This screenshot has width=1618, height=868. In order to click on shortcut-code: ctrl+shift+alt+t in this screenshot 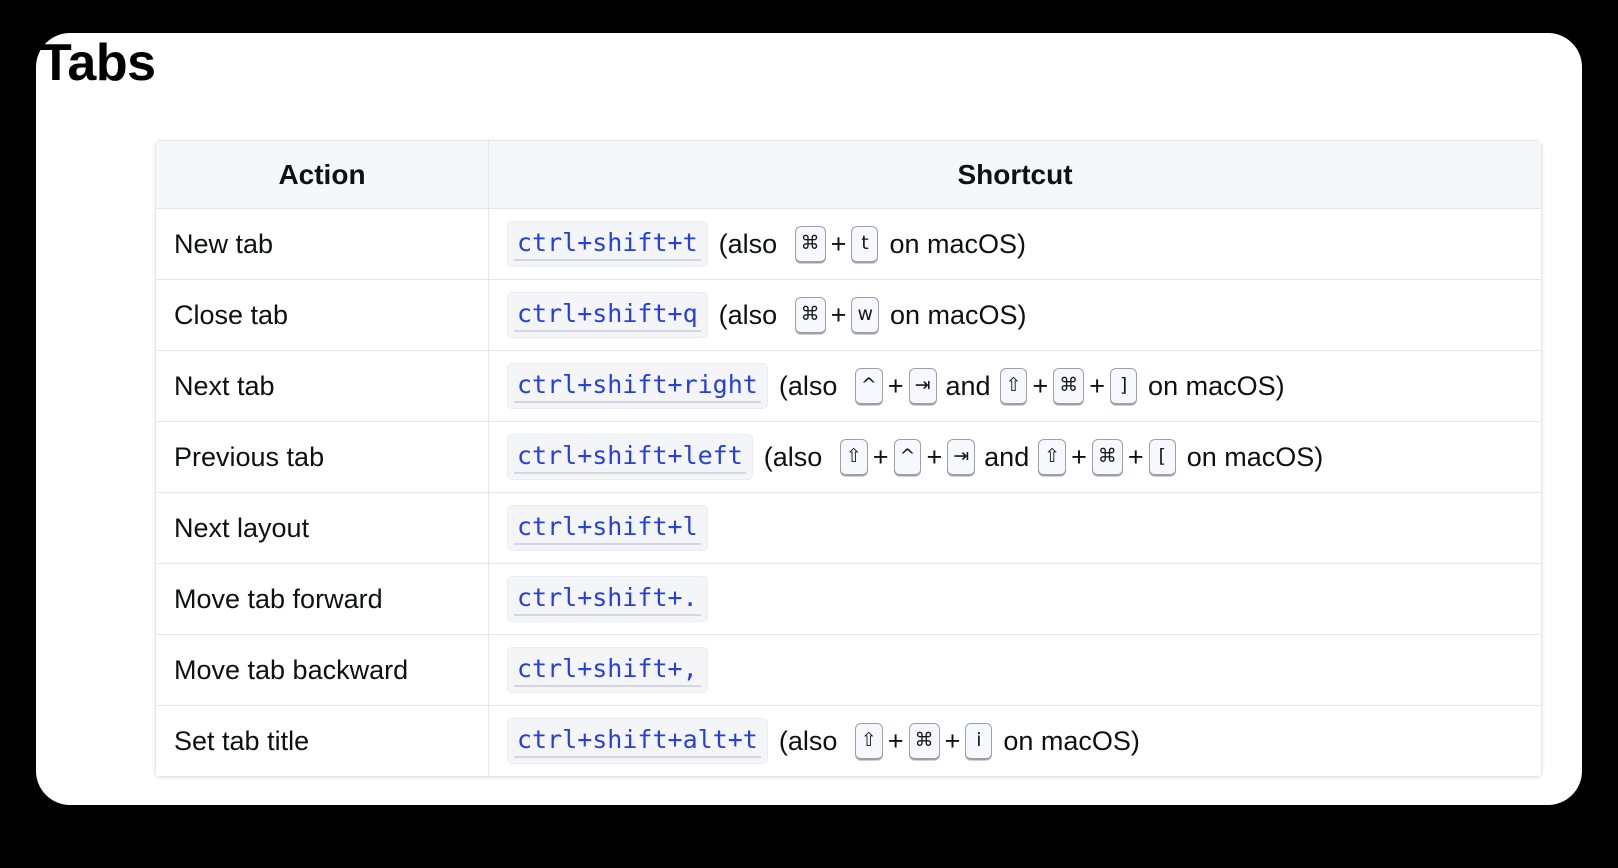, I will do `click(637, 741)`.